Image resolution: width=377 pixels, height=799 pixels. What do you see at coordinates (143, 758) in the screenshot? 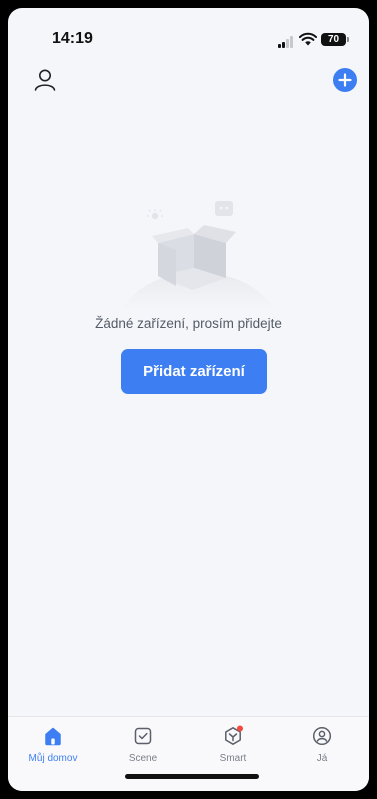
I see `tab-label: Scene` at bounding box center [143, 758].